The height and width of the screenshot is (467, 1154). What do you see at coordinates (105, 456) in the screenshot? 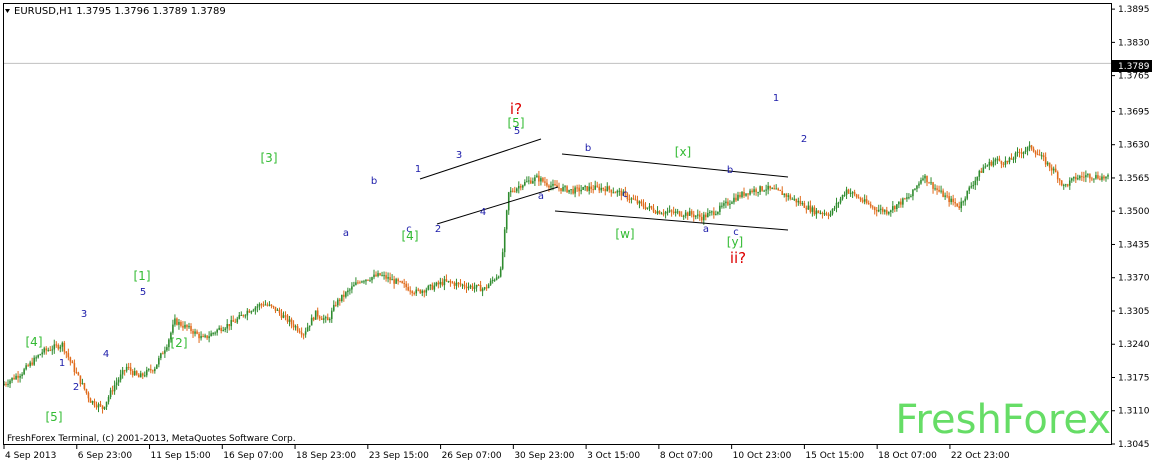
I see `x-tick-label: 6 Sep 23:00` at bounding box center [105, 456].